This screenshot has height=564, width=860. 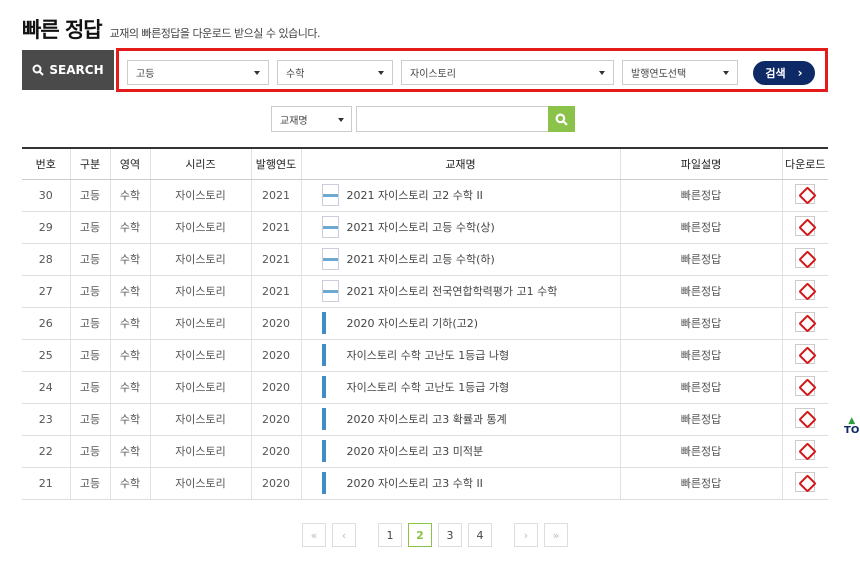 I want to click on row-number: 24, so click(x=46, y=387).